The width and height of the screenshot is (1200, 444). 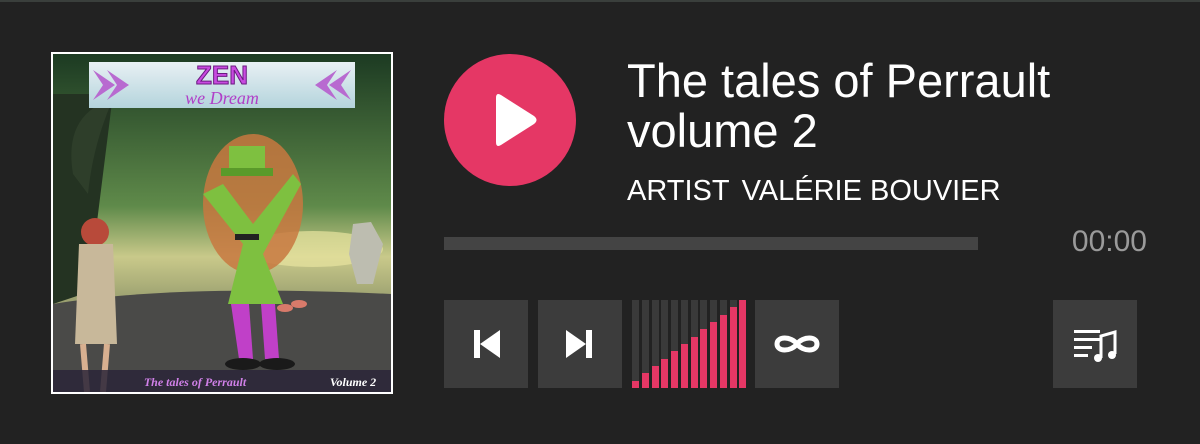 I want to click on skip-previous-icon, so click(x=487, y=344).